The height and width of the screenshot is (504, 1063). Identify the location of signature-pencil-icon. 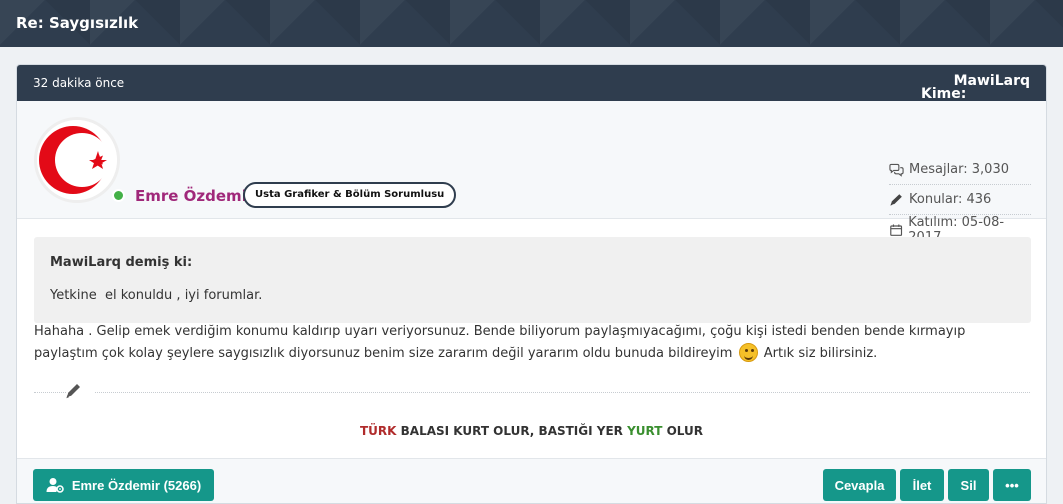
(73, 391).